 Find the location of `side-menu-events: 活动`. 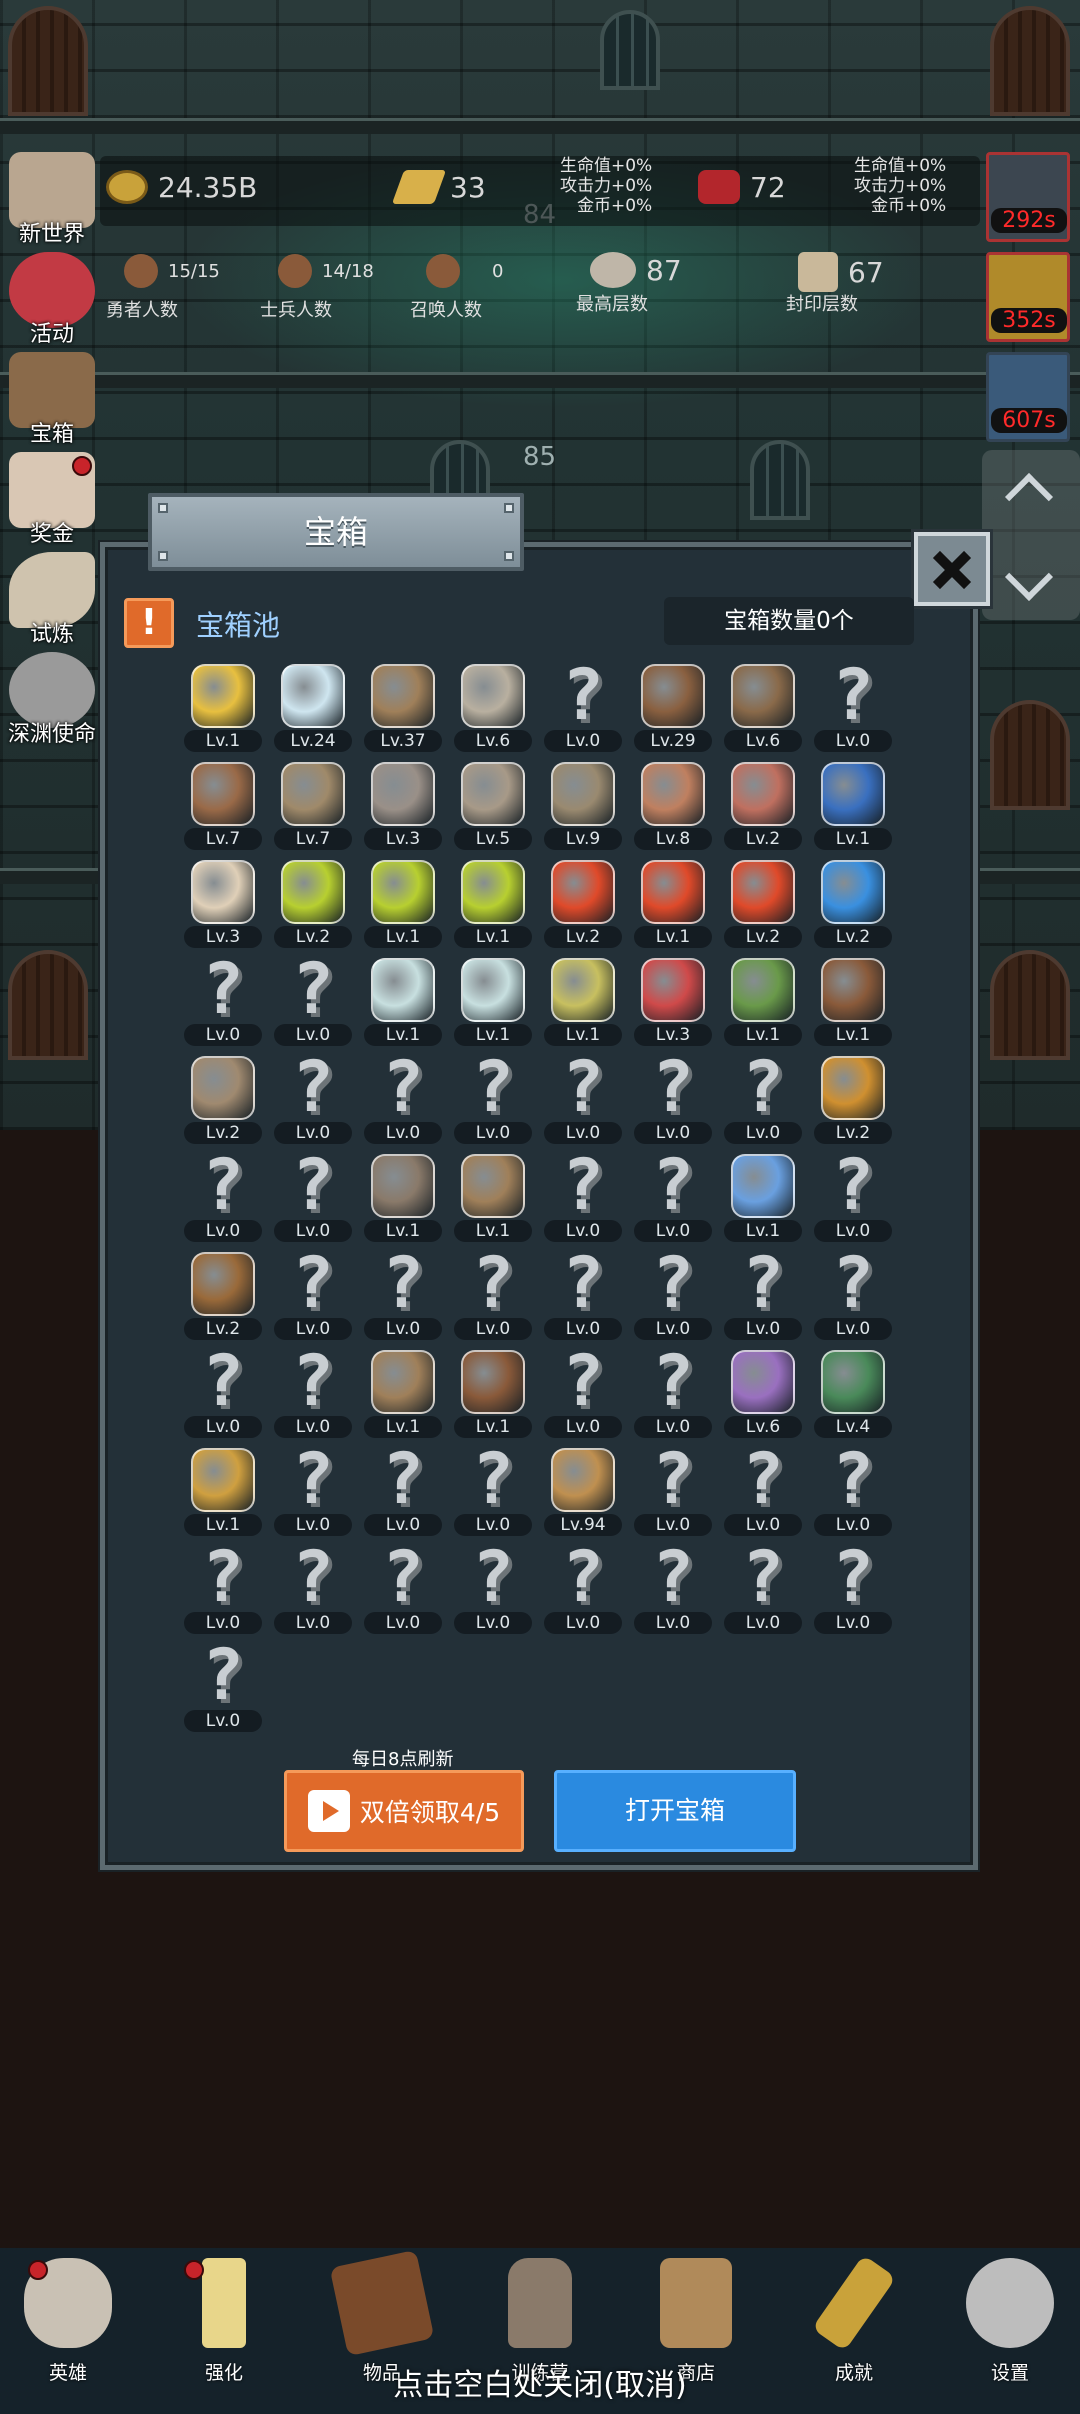

side-menu-events: 活动 is located at coordinates (52, 302).